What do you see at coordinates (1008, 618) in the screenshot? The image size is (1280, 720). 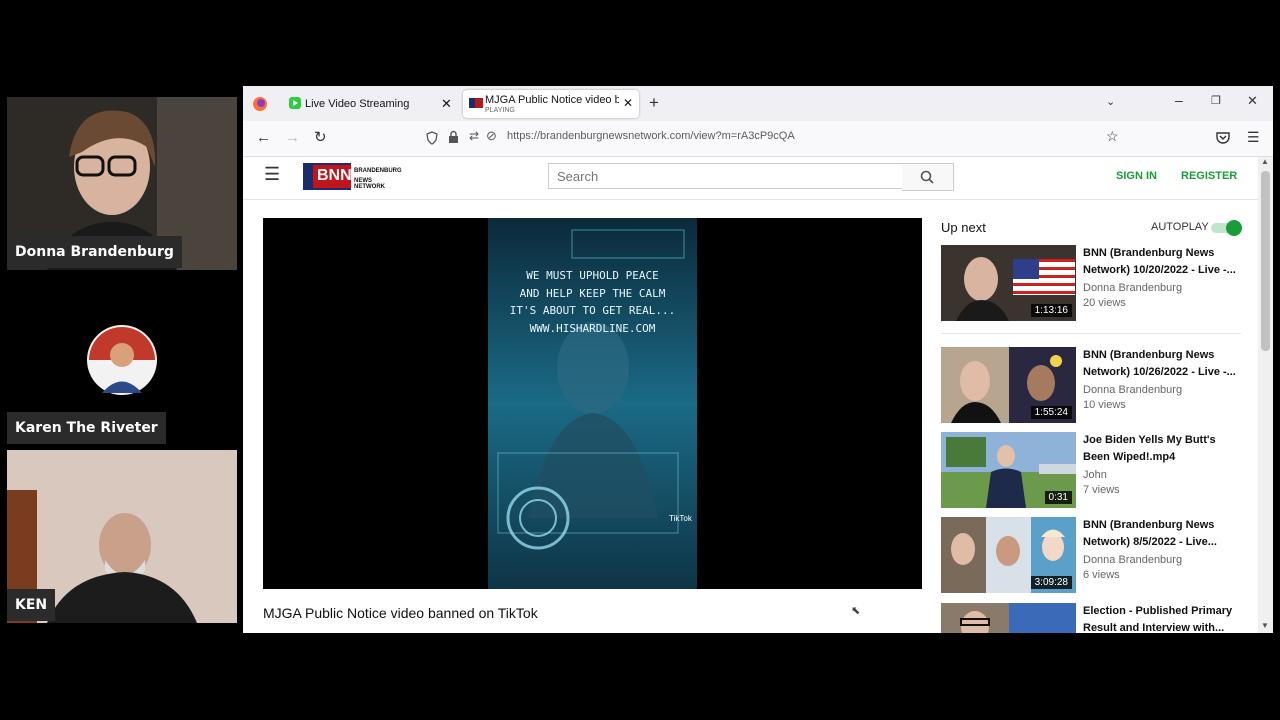 I see `video-thumbnail` at bounding box center [1008, 618].